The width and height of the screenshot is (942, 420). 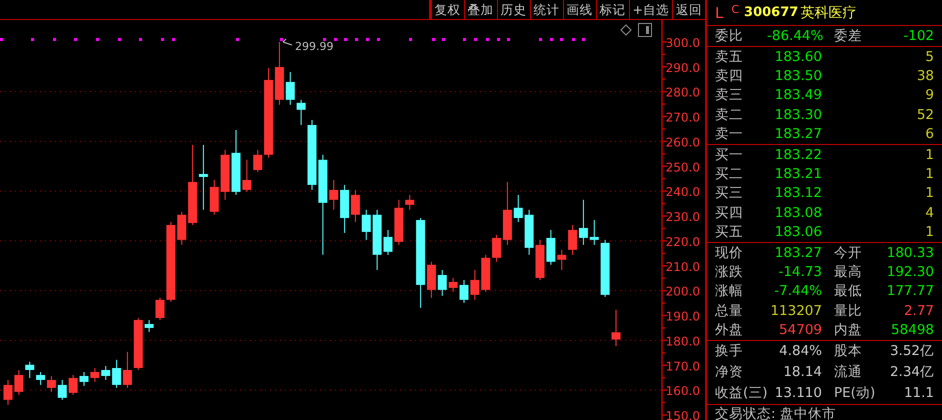 What do you see at coordinates (729, 193) in the screenshot?
I see `bid-level-label: 买三` at bounding box center [729, 193].